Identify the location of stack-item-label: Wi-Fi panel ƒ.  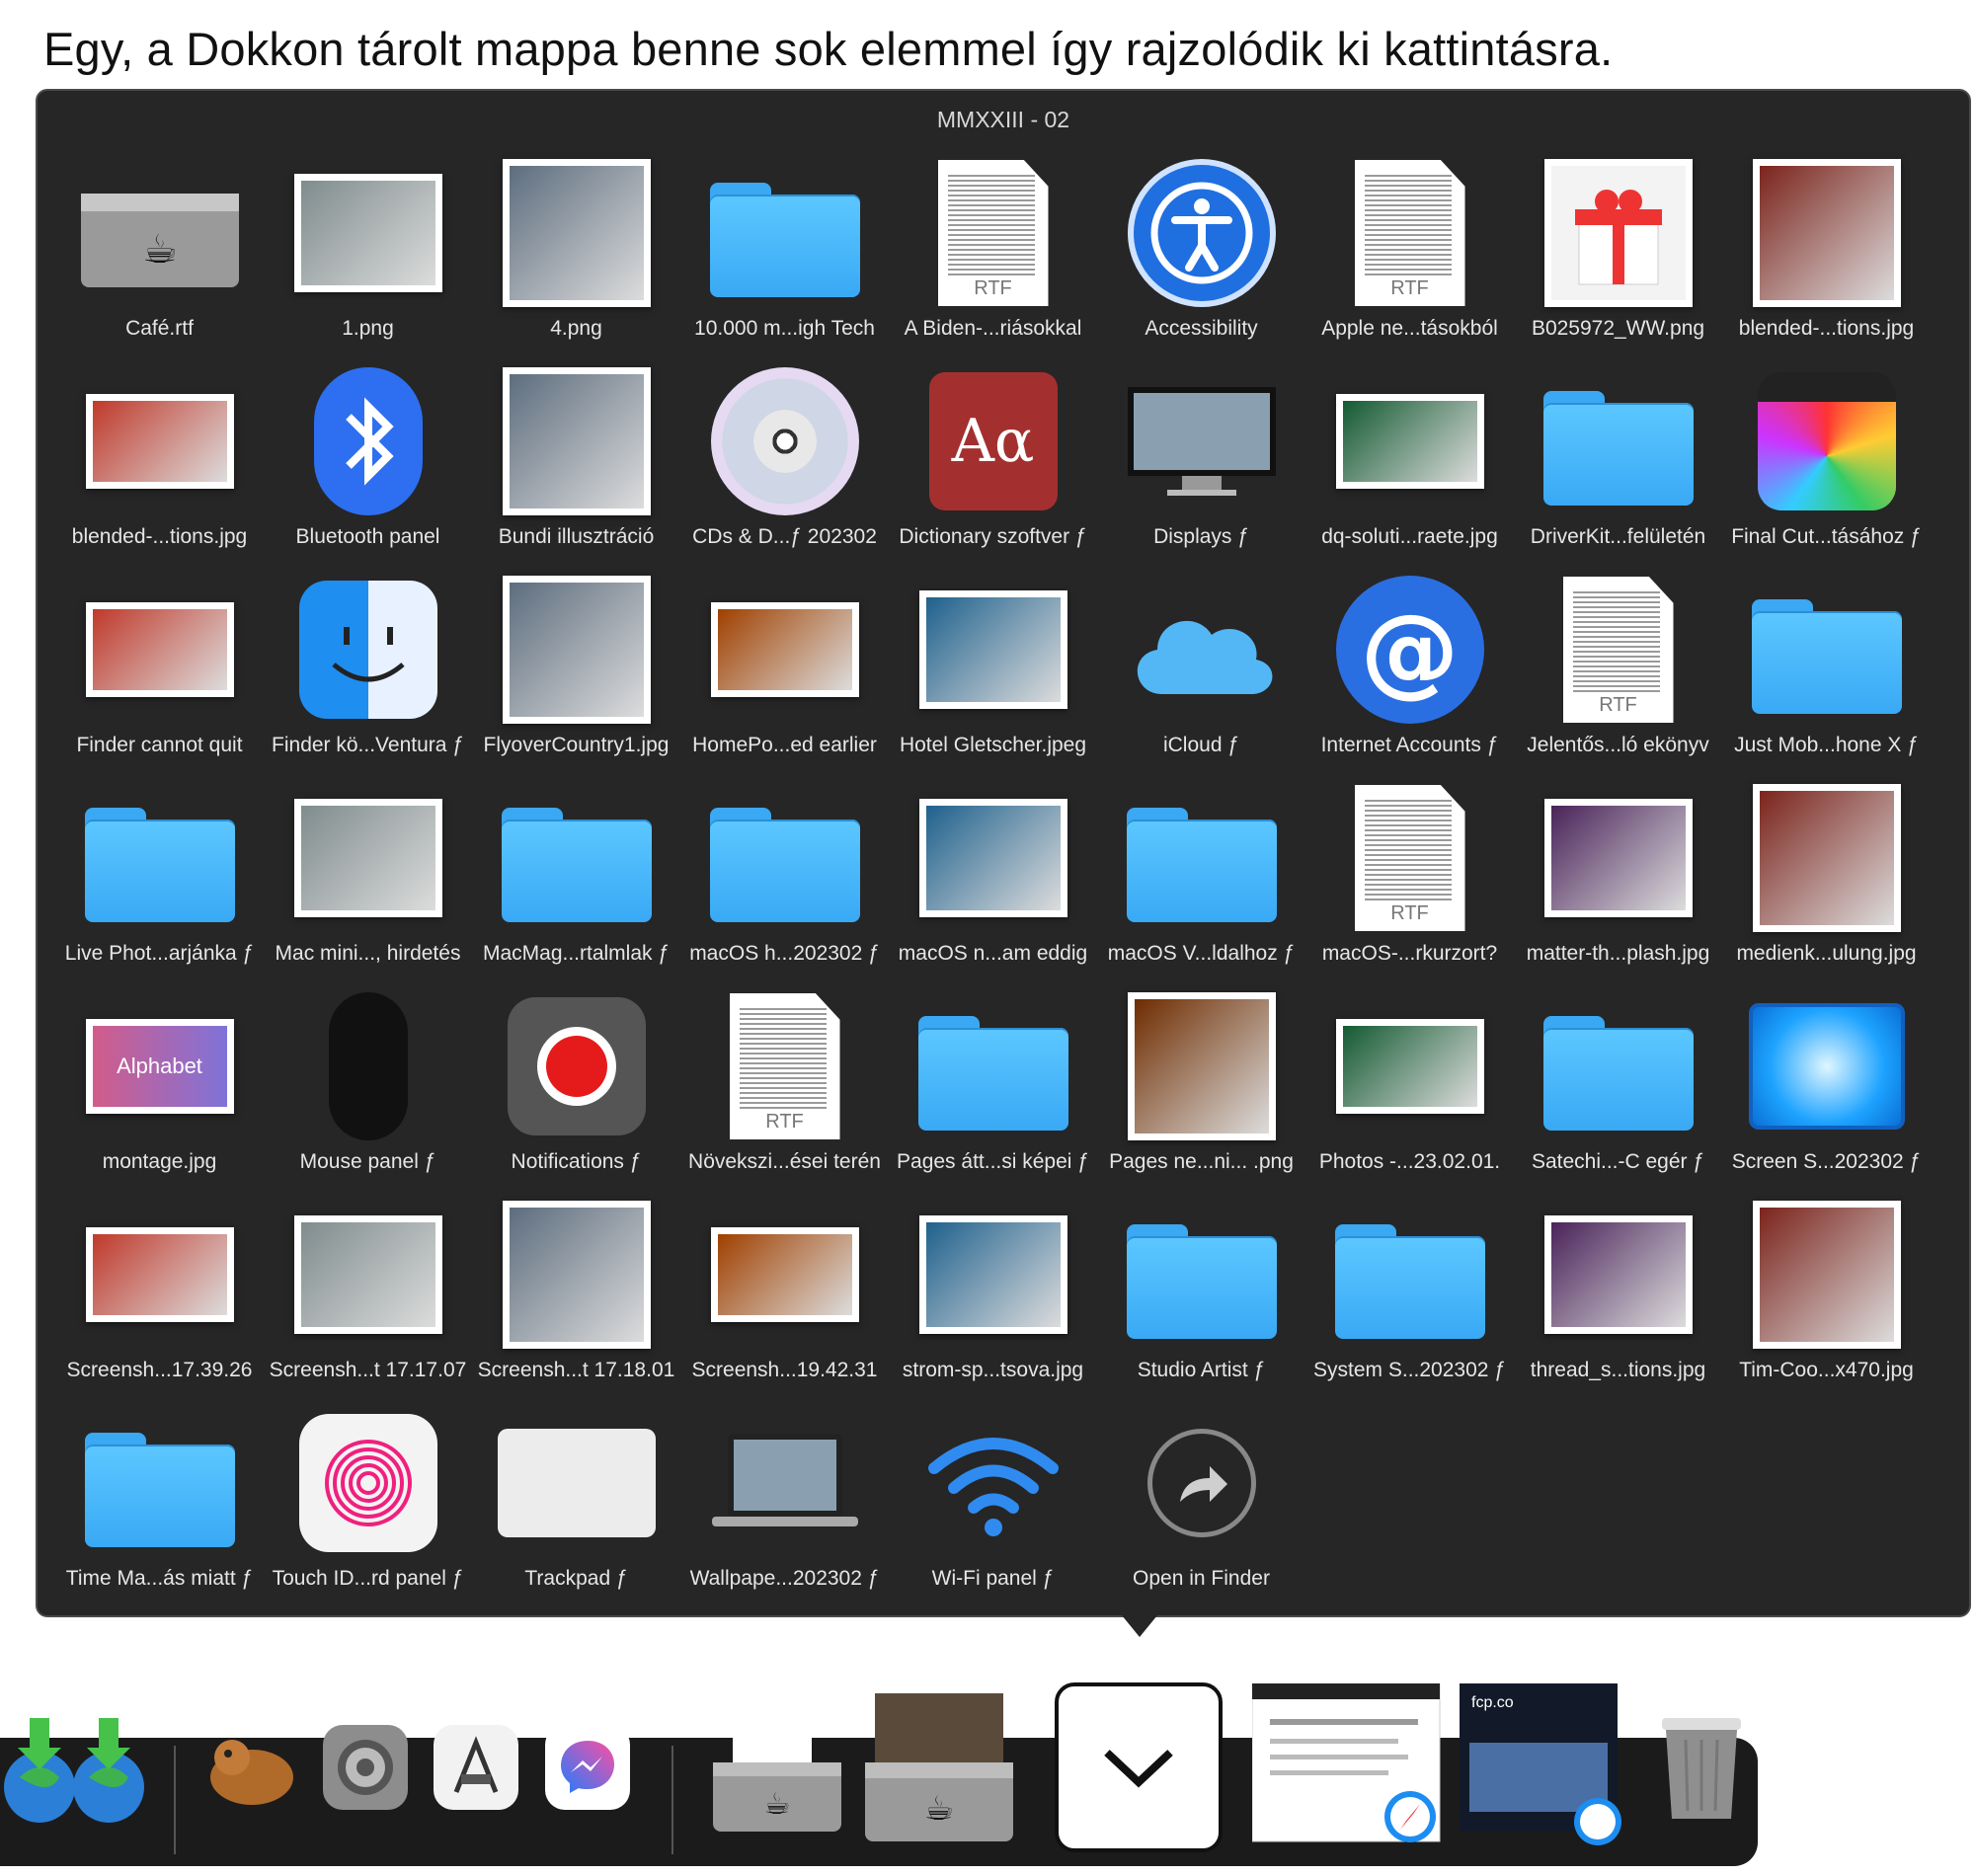
(993, 1578).